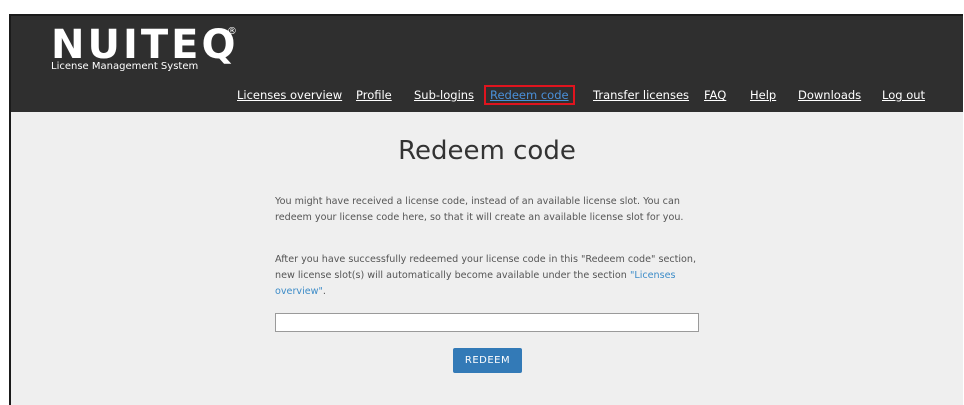  Describe the element at coordinates (487, 322) in the screenshot. I see `license-code-input` at that location.